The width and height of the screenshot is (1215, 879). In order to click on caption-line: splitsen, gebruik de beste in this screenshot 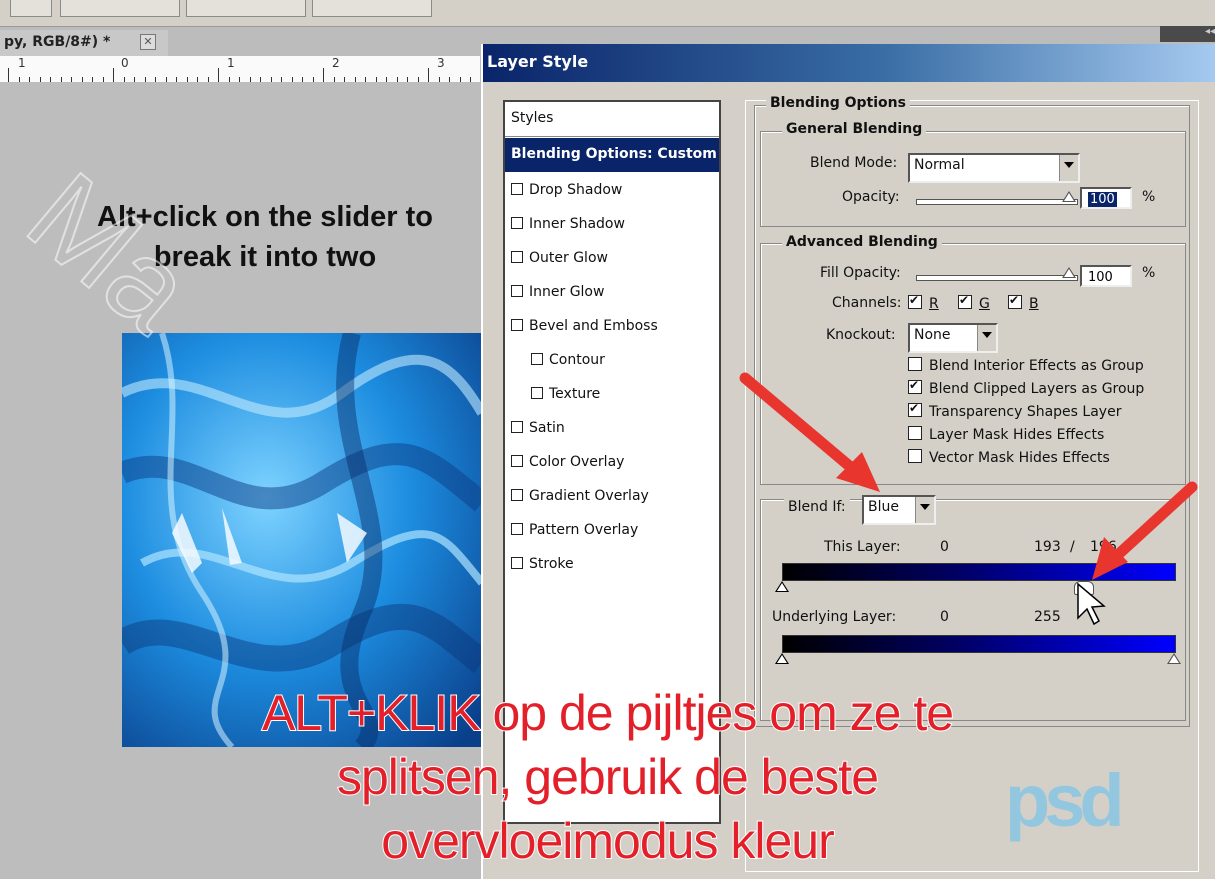, I will do `click(608, 777)`.